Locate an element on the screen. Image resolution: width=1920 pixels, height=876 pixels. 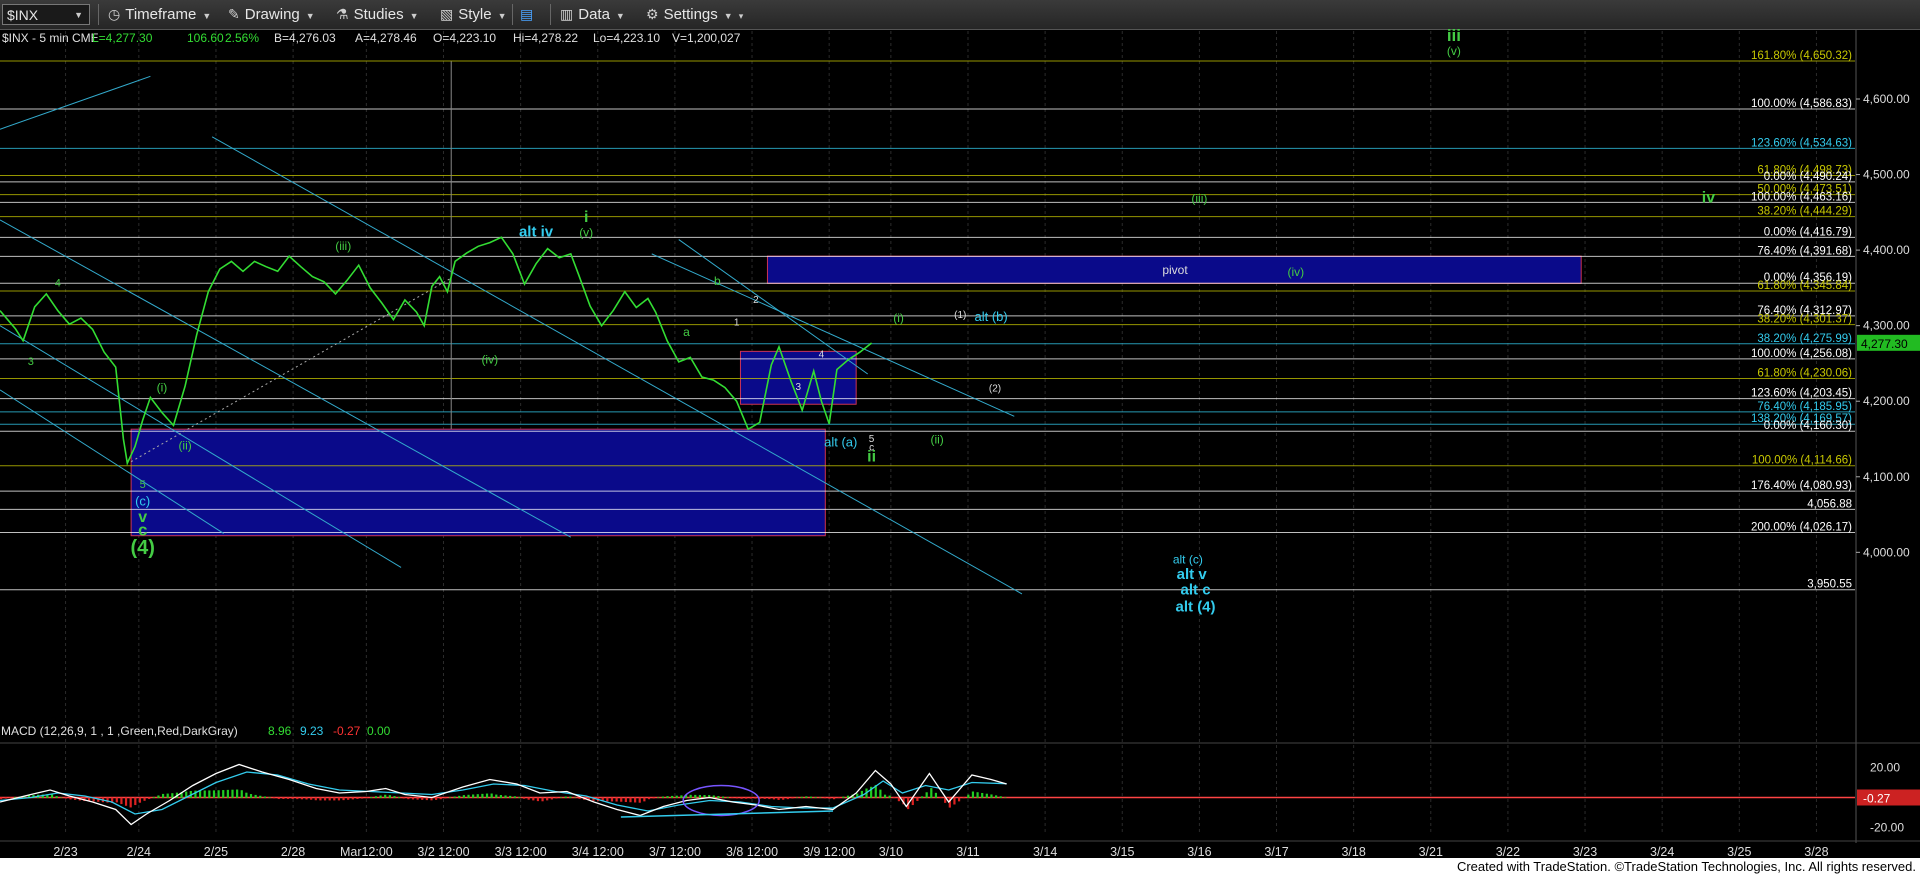
time-tick-label: 3/21 is located at coordinates (1431, 851).